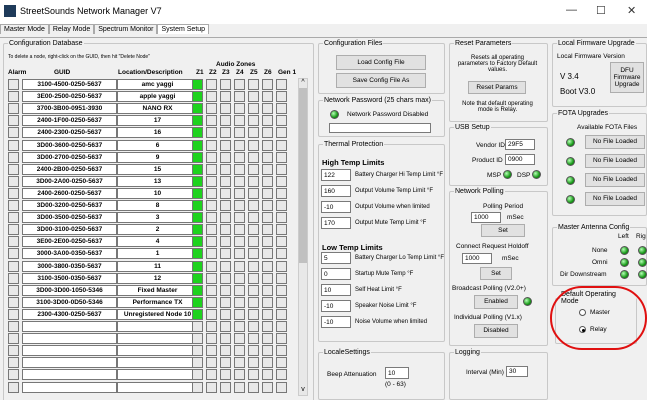  What do you see at coordinates (69, 242) in the screenshot?
I see `guid-cell: 3E00-2E00-0250-5637` at bounding box center [69, 242].